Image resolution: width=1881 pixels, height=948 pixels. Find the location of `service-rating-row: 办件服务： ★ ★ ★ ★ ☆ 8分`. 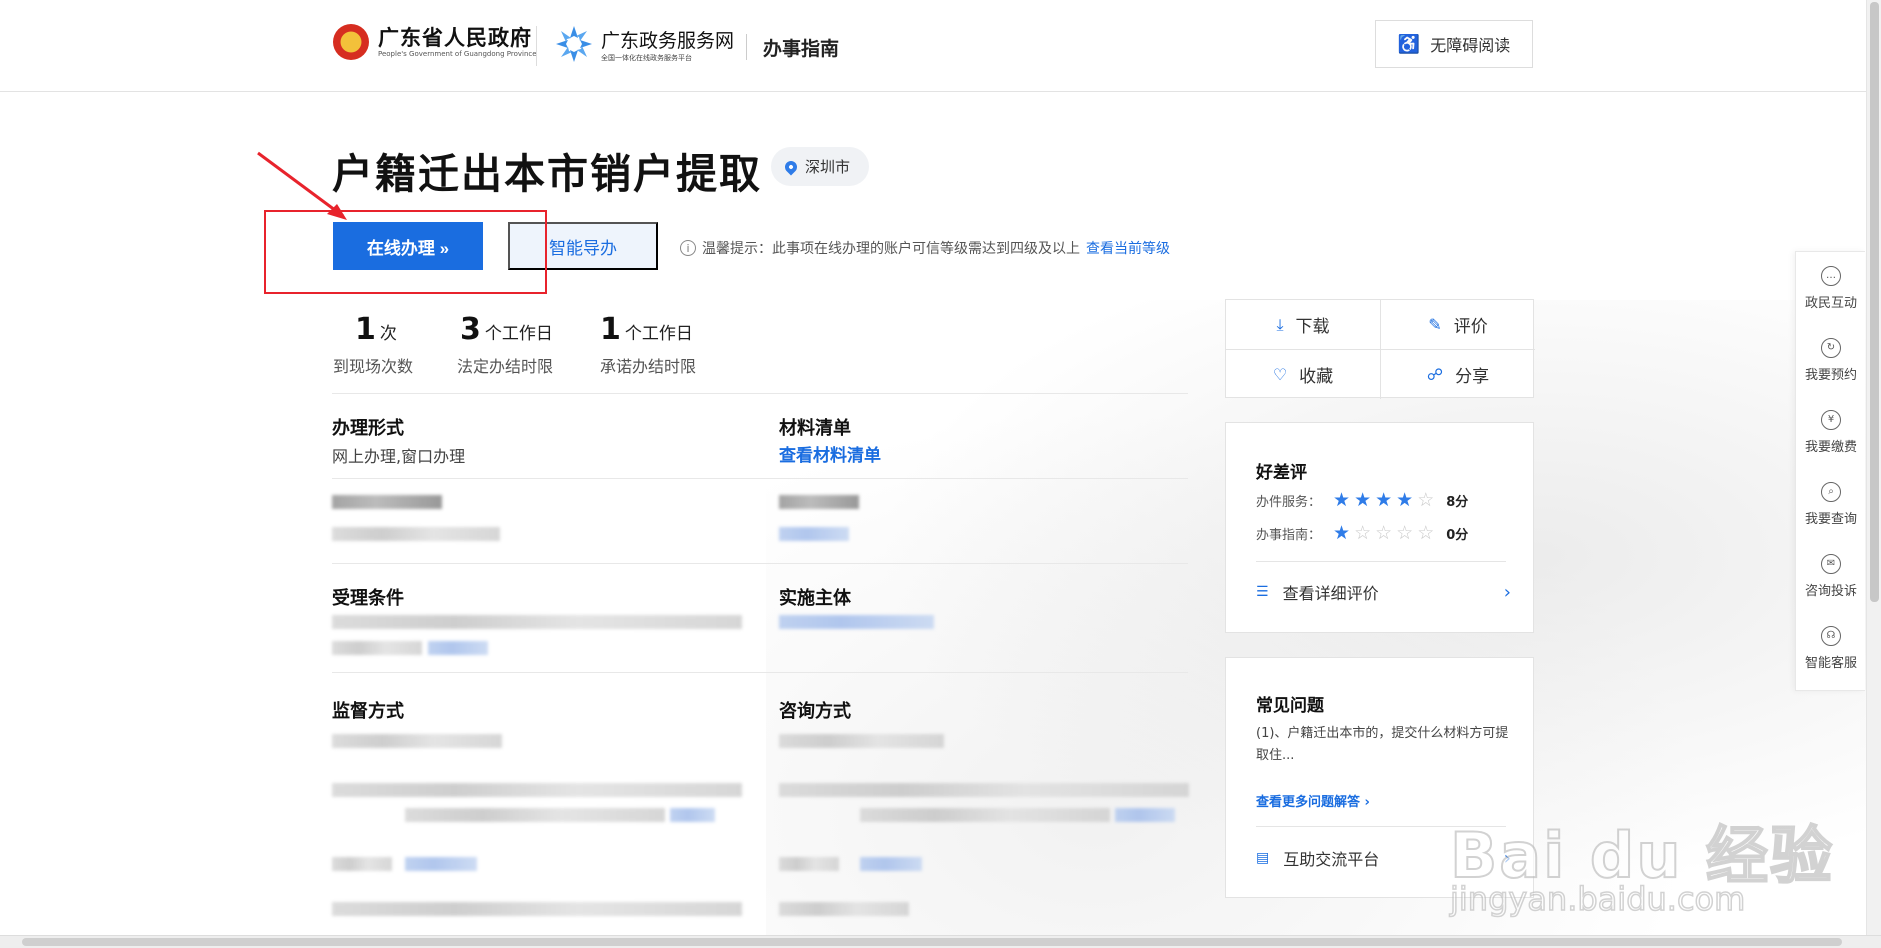

service-rating-row: 办件服务： ★ ★ ★ ★ ☆ 8分 is located at coordinates (1362, 501).